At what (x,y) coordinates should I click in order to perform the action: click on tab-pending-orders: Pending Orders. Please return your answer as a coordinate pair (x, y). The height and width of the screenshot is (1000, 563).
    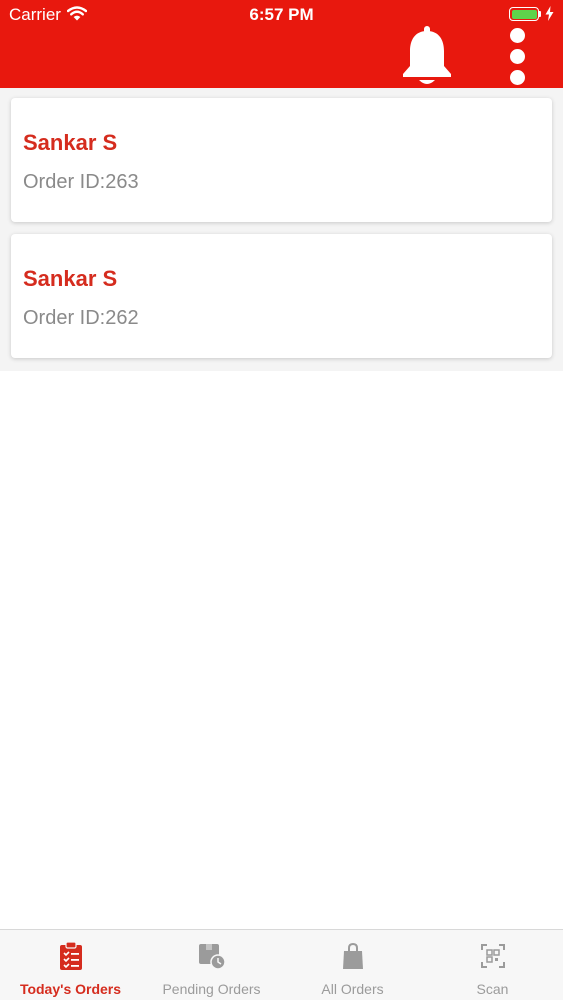
    Looking at the image, I should click on (211, 965).